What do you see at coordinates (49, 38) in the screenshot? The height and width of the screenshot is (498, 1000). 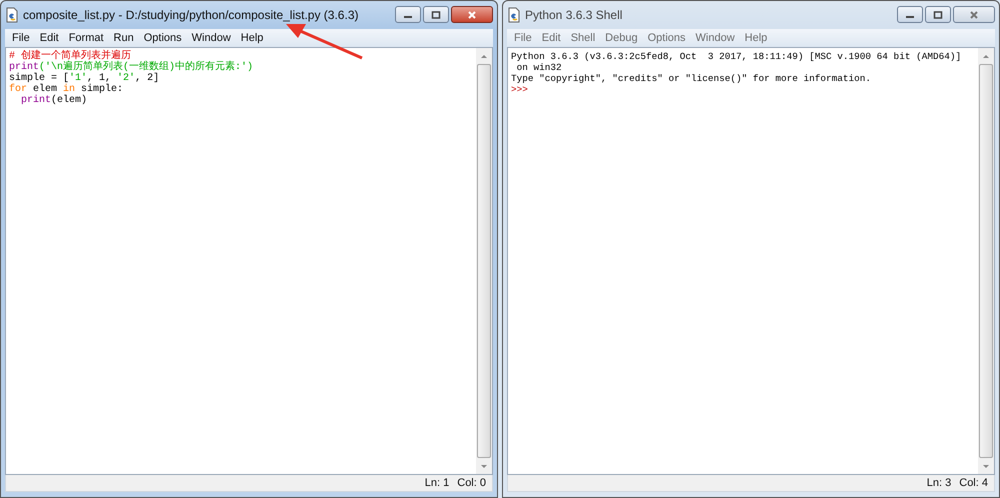 I see `menu-item: Edit` at bounding box center [49, 38].